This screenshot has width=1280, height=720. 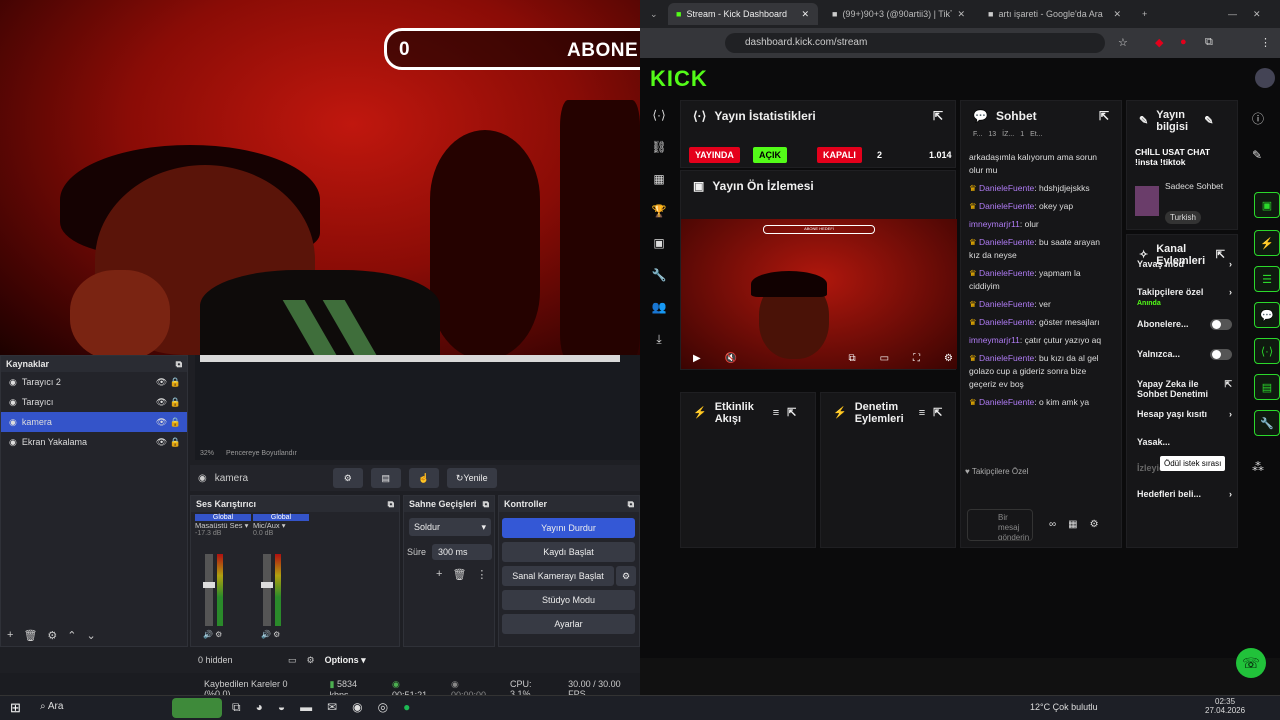 What do you see at coordinates (659, 277) in the screenshot?
I see `wrench-icon: 🔧` at bounding box center [659, 277].